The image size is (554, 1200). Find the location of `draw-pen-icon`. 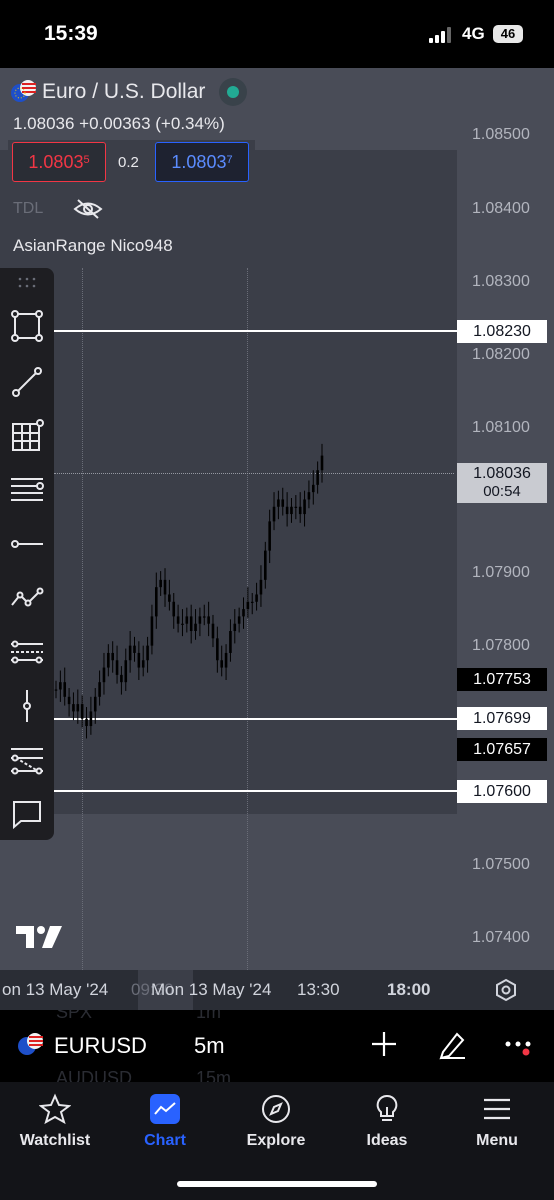

draw-pen-icon is located at coordinates (453, 1044).